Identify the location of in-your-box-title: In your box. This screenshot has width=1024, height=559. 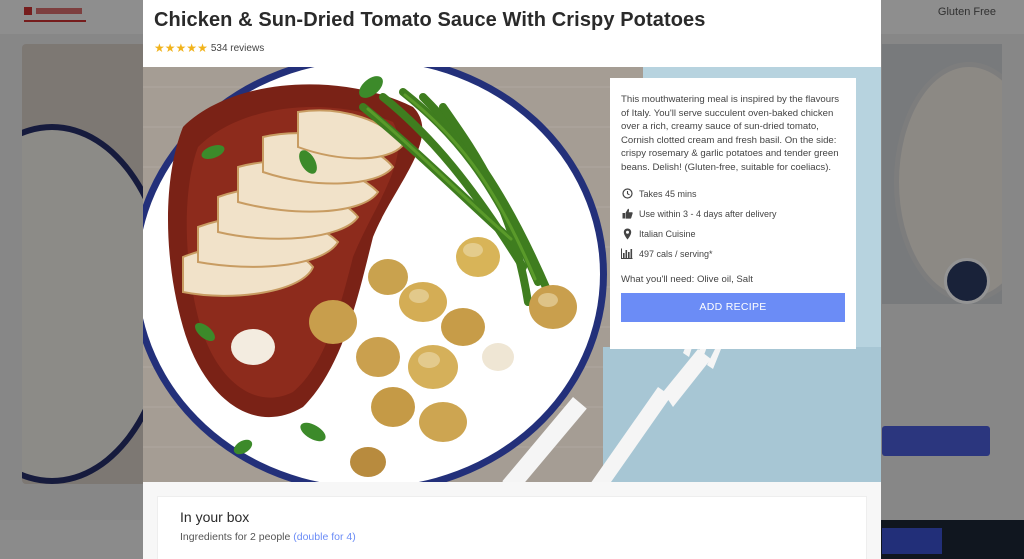
(215, 517).